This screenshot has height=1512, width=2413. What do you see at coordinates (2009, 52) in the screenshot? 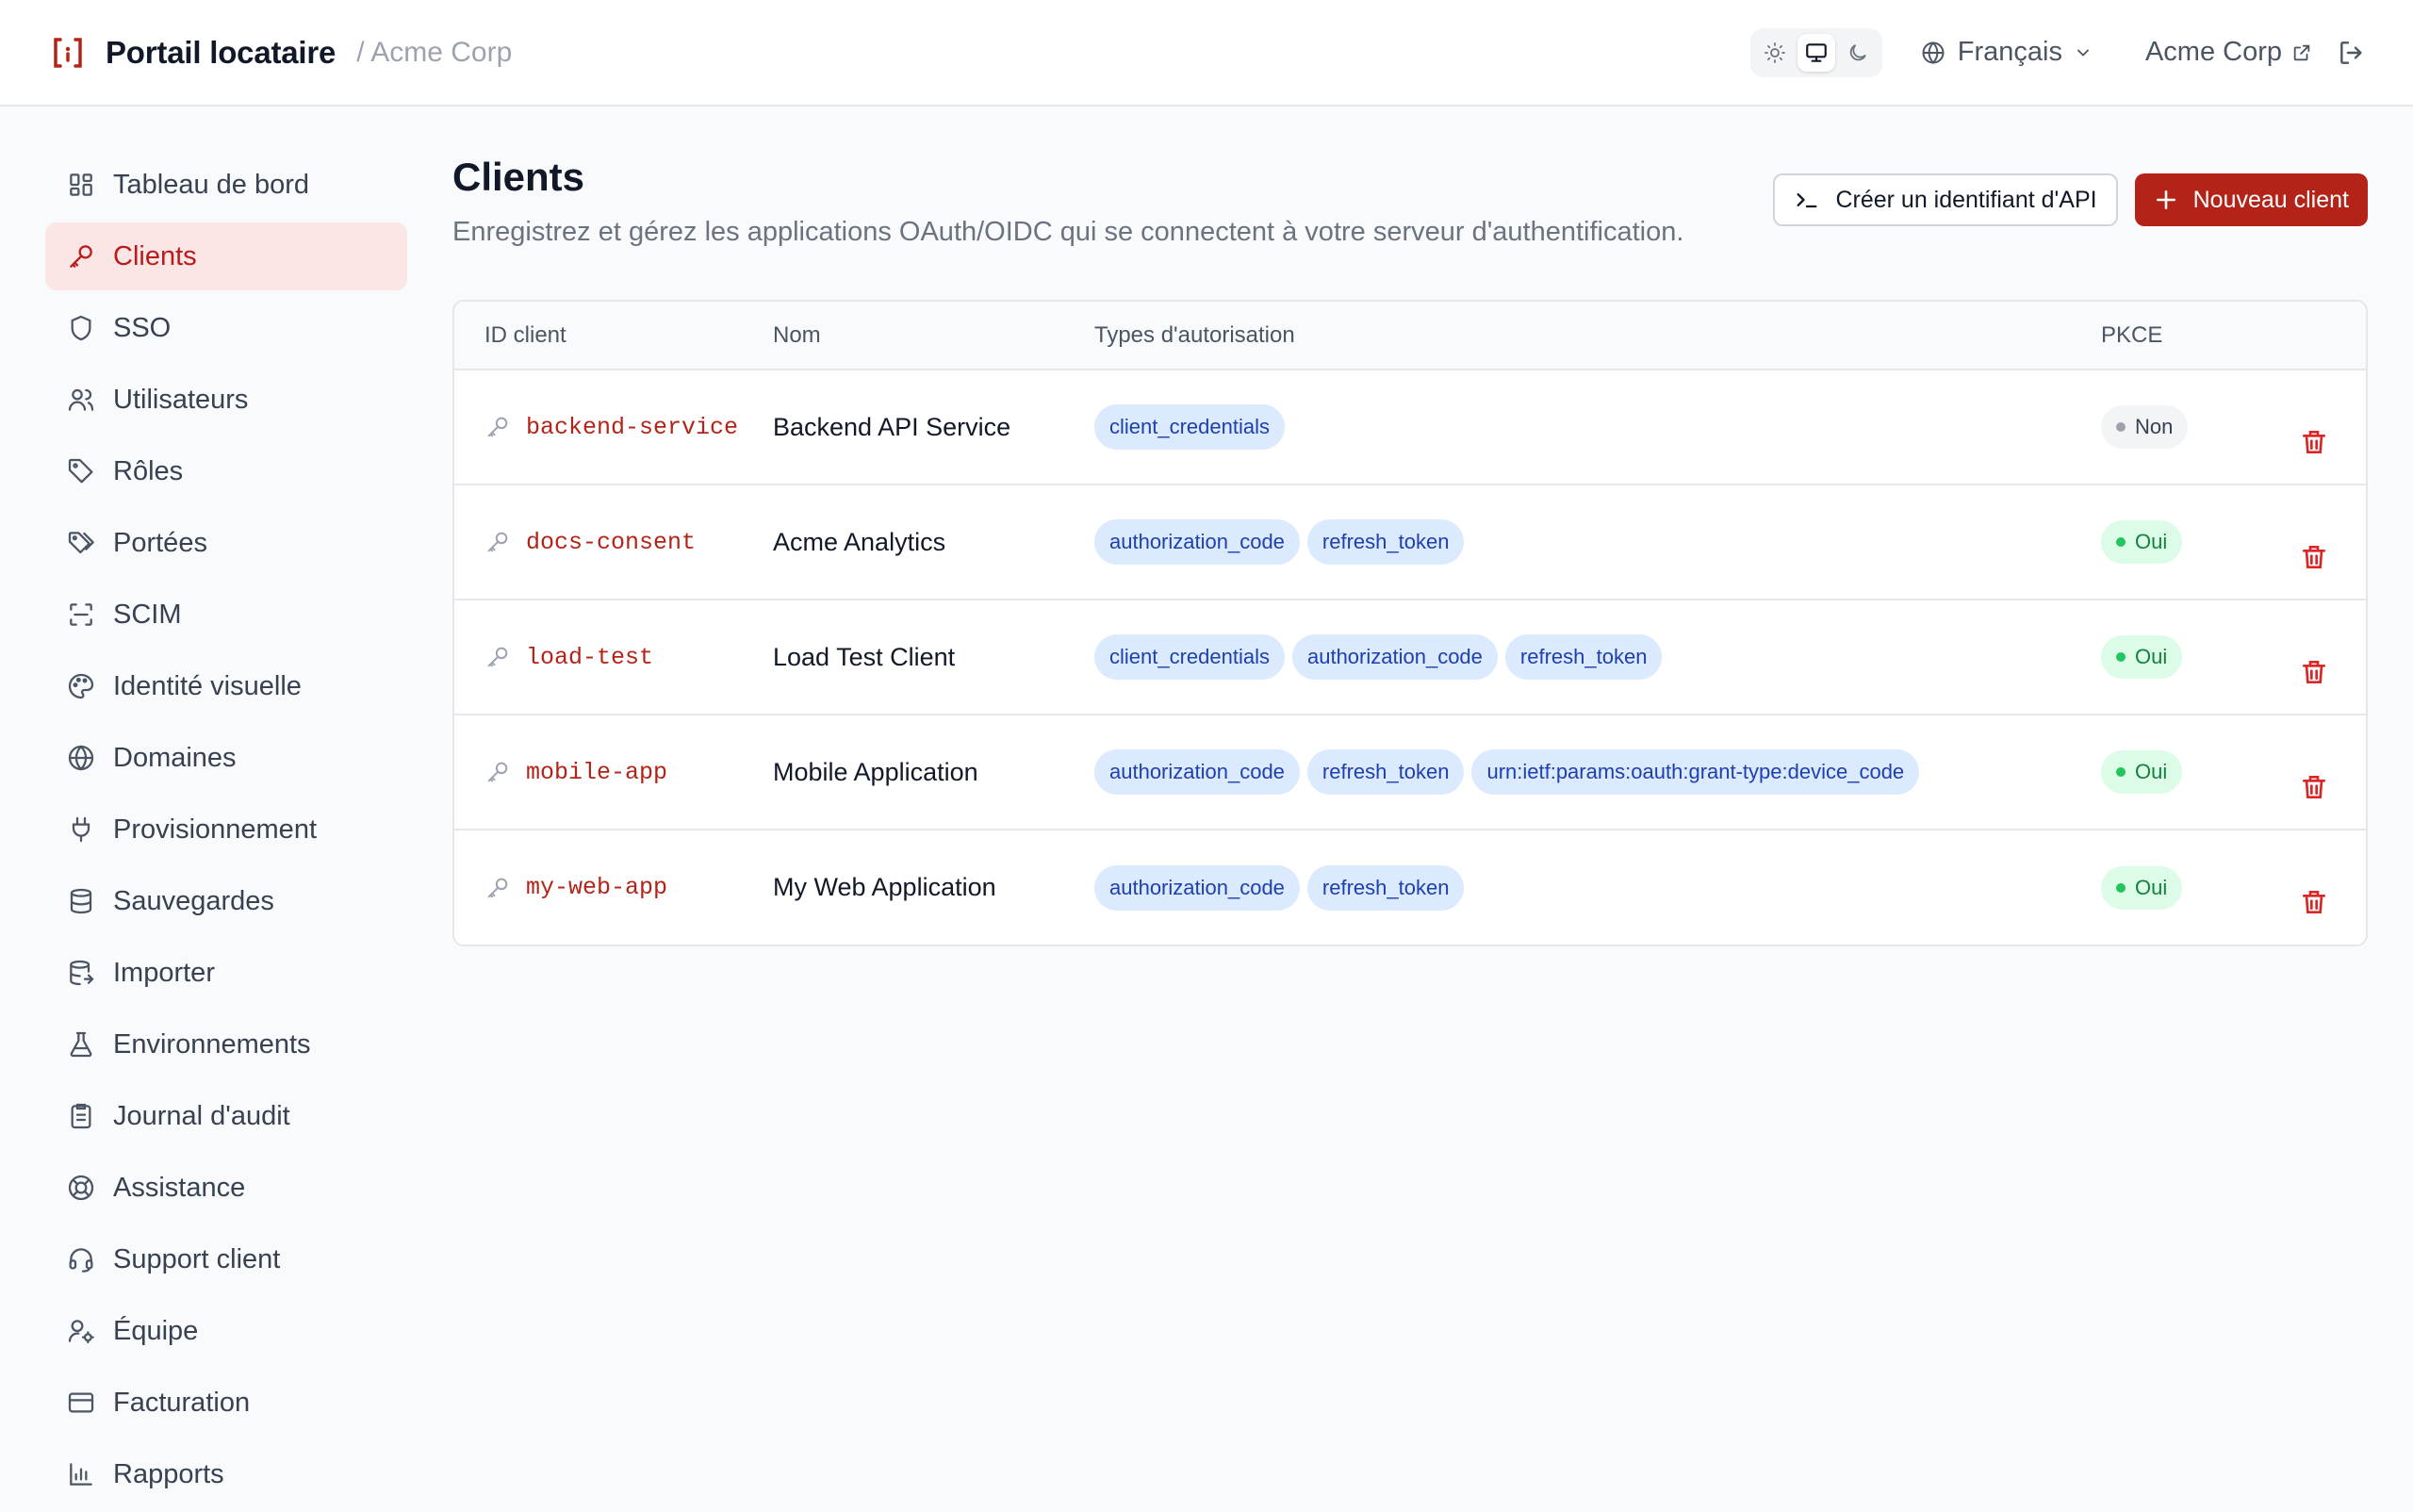
I see `language-label: Français` at bounding box center [2009, 52].